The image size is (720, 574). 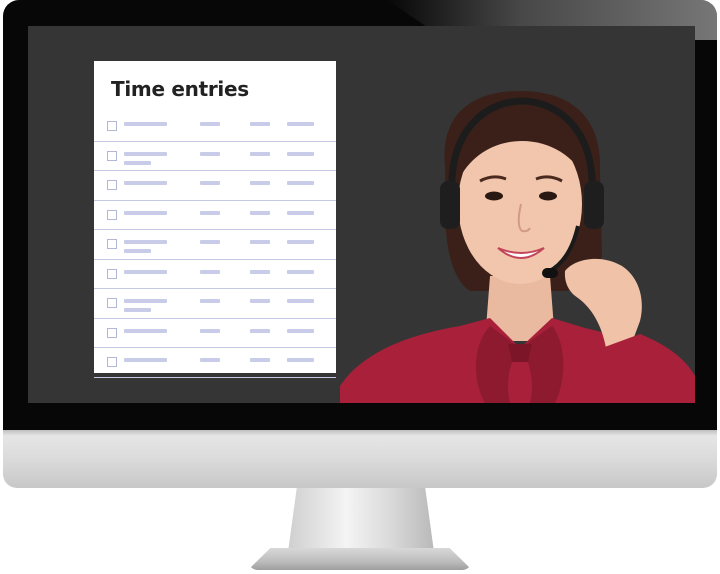 What do you see at coordinates (520, 353) in the screenshot?
I see `bow-knot` at bounding box center [520, 353].